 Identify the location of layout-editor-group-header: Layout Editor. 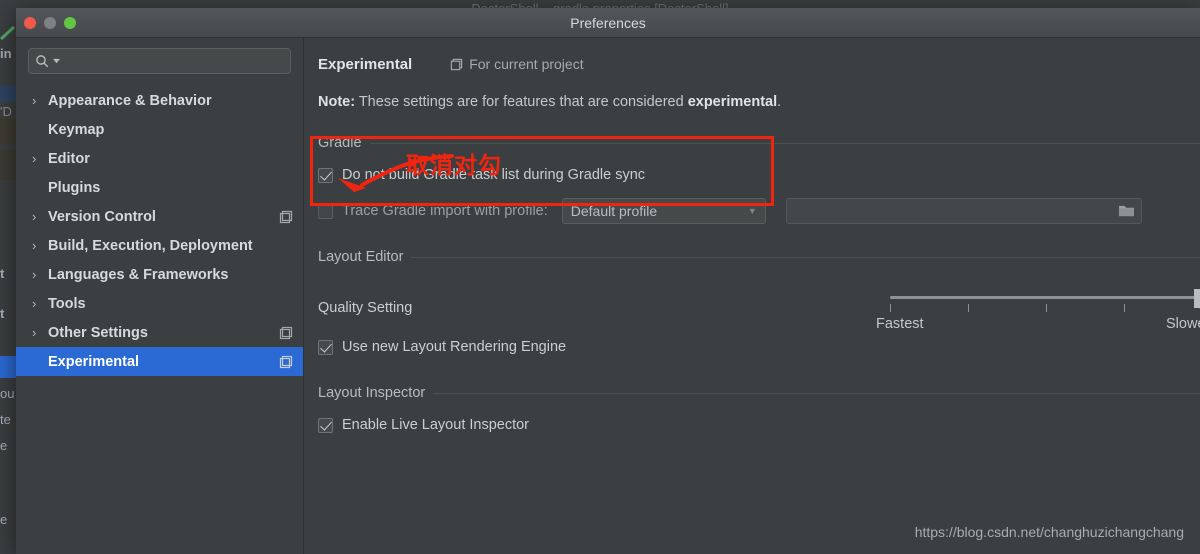
(759, 257).